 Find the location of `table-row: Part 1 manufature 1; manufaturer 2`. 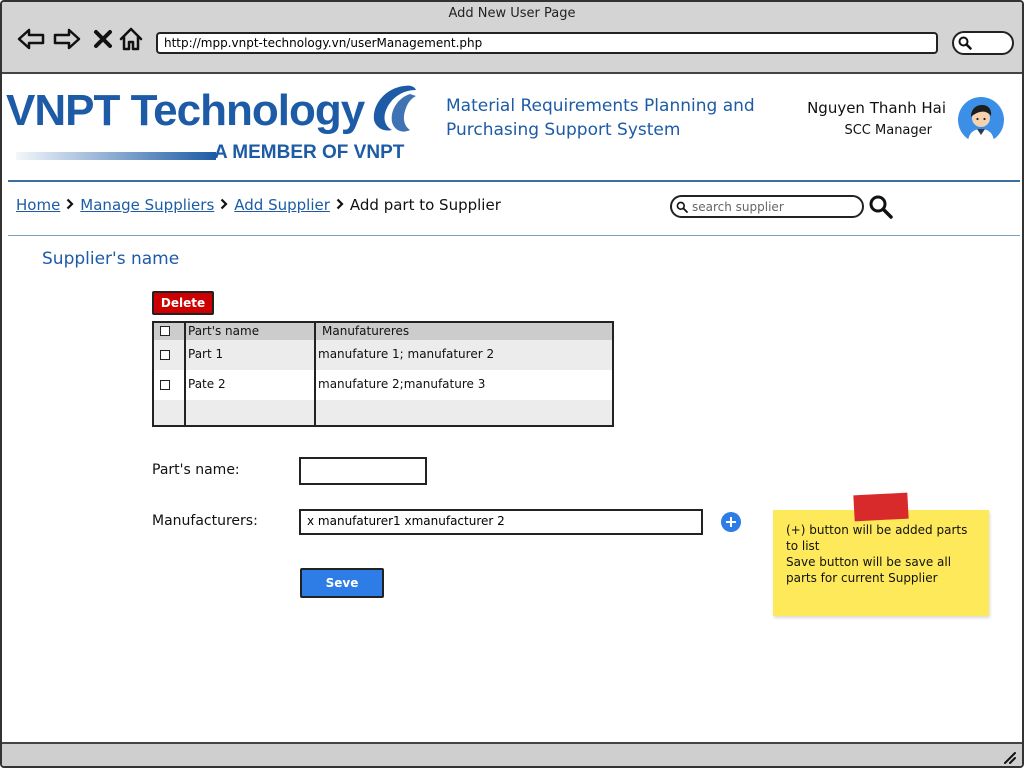

table-row: Part 1 manufature 1; manufaturer 2 is located at coordinates (383, 355).